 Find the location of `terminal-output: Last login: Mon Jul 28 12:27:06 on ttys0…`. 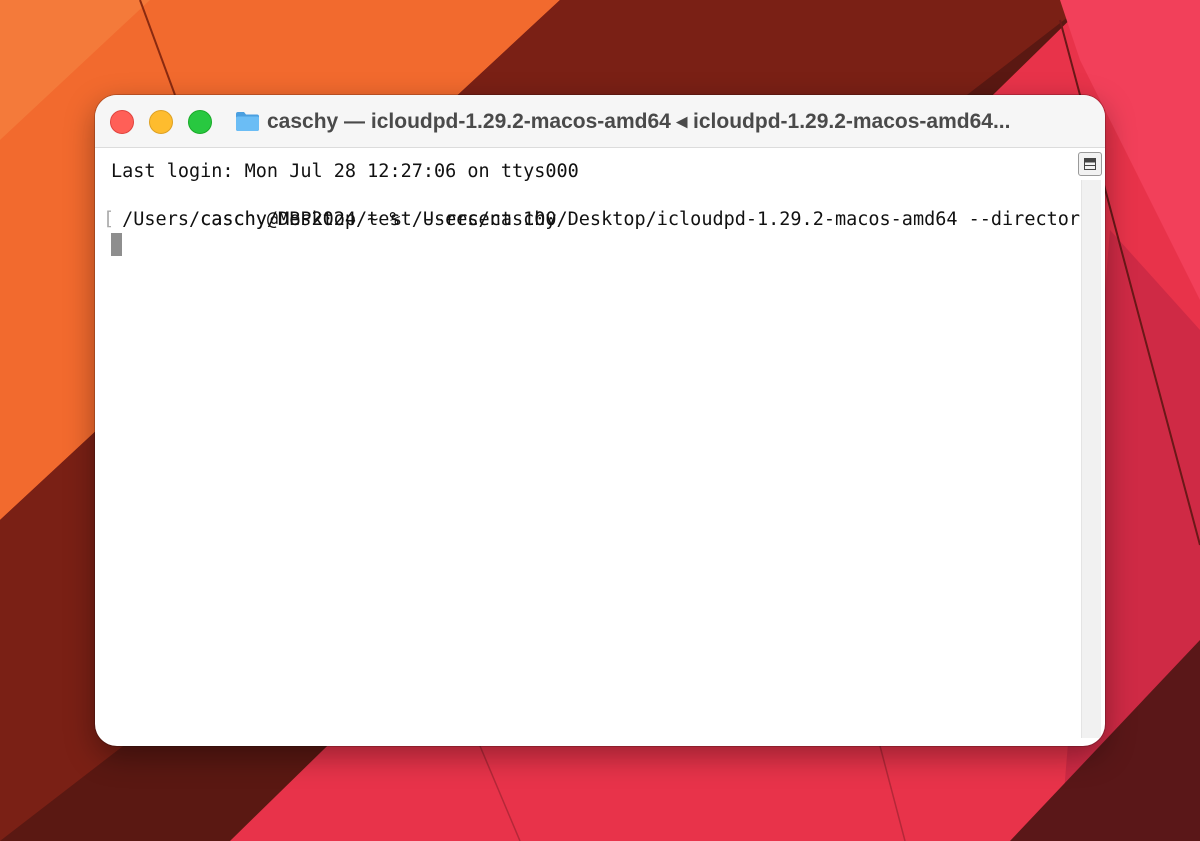

terminal-output: Last login: Mon Jul 28 12:27:06 on ttys0… is located at coordinates (602, 208).